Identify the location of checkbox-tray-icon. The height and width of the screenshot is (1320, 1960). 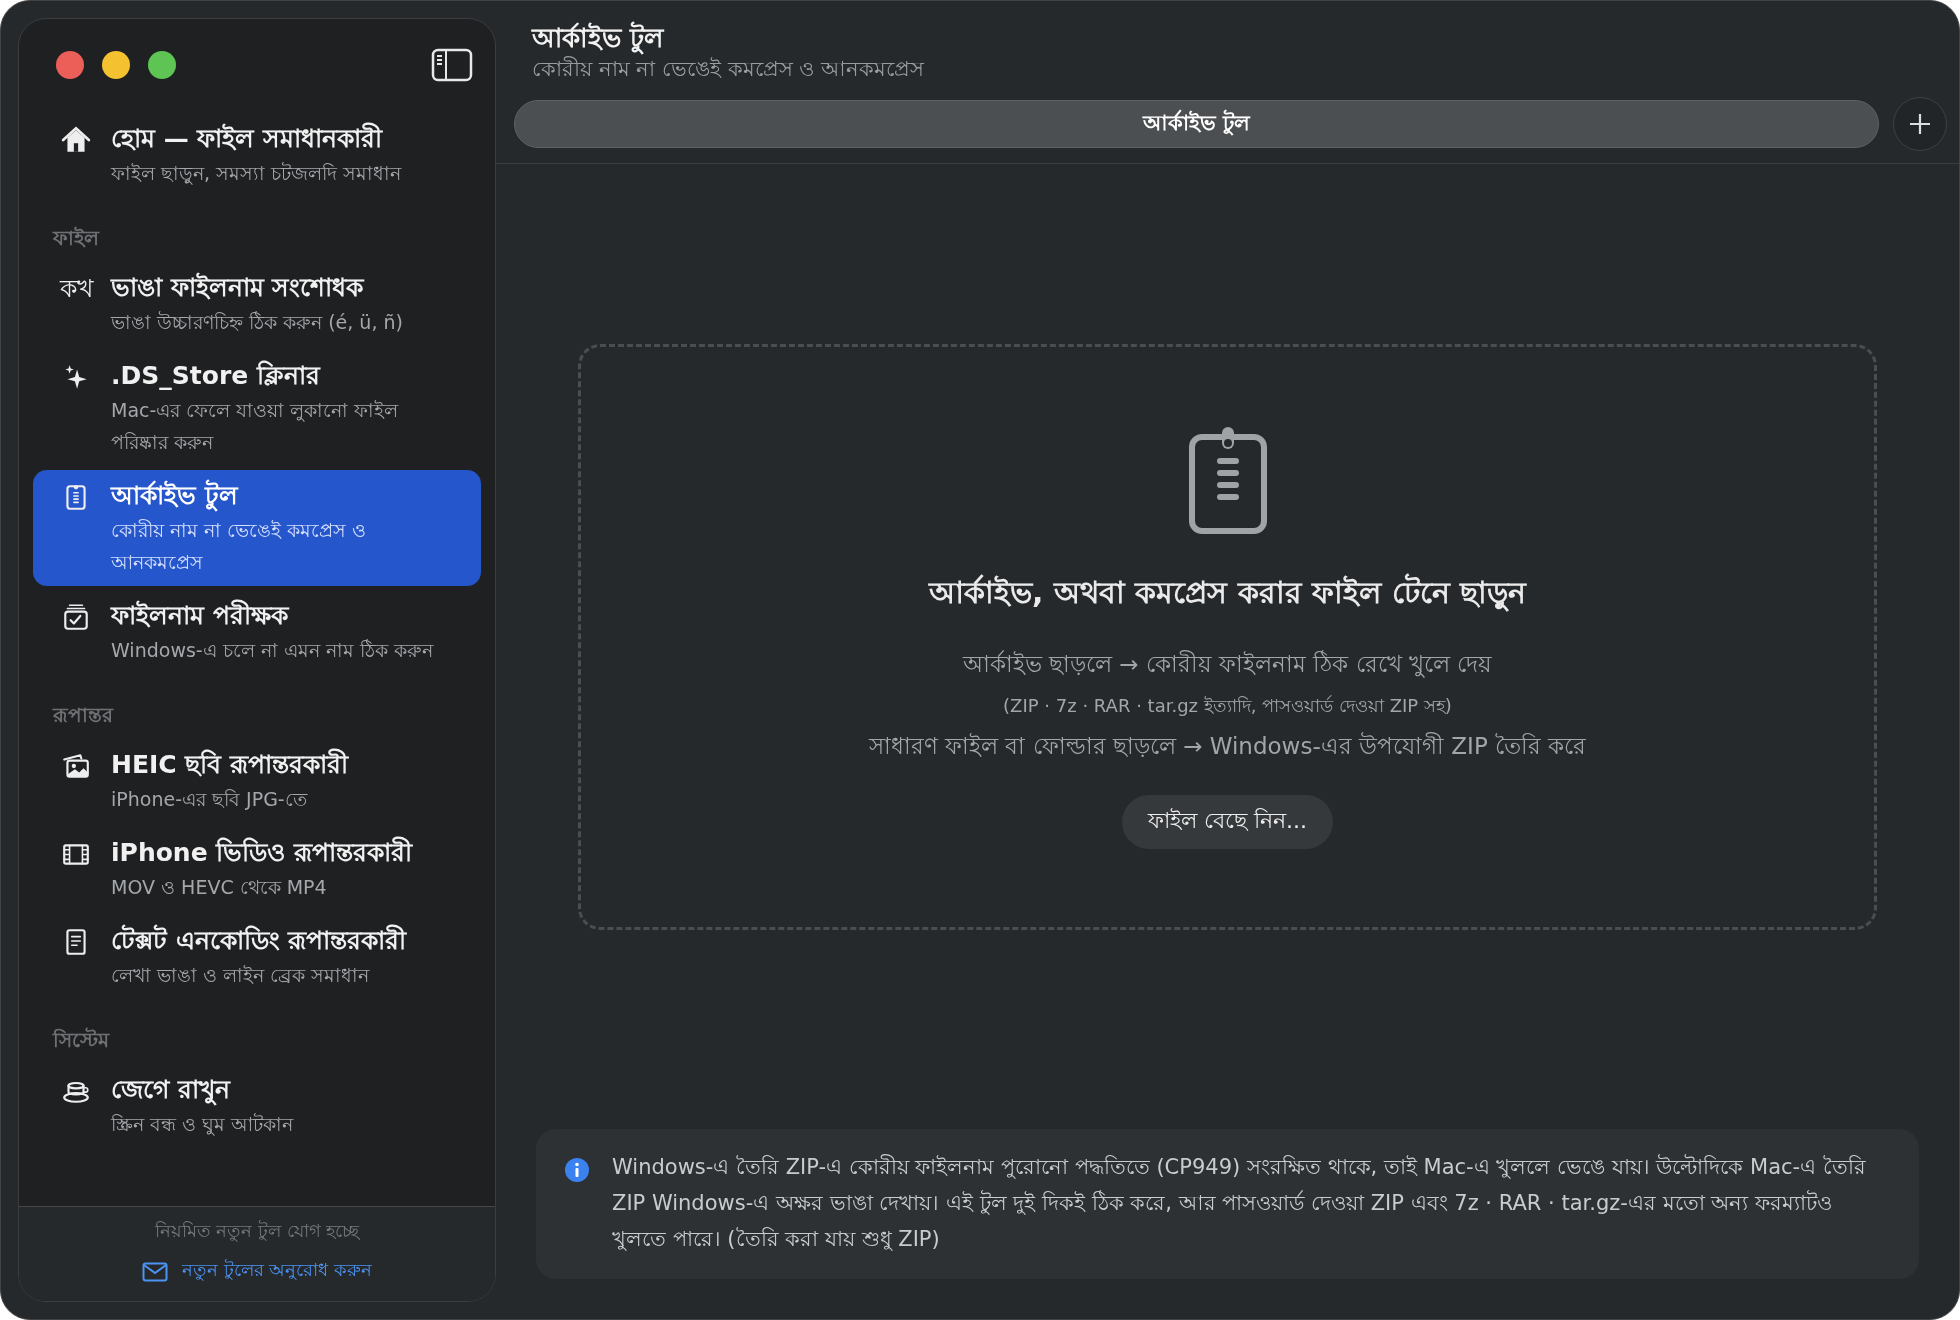
(76, 617).